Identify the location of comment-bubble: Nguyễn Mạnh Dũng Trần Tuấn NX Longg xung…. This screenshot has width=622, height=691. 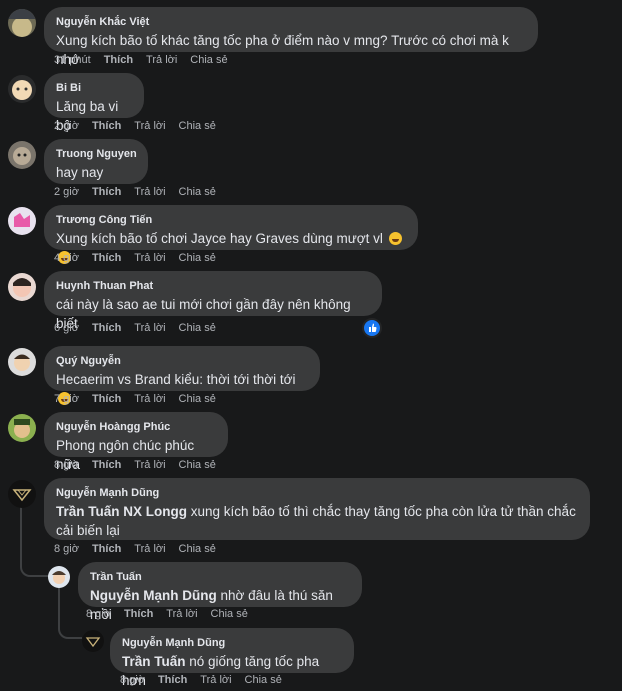
(317, 509).